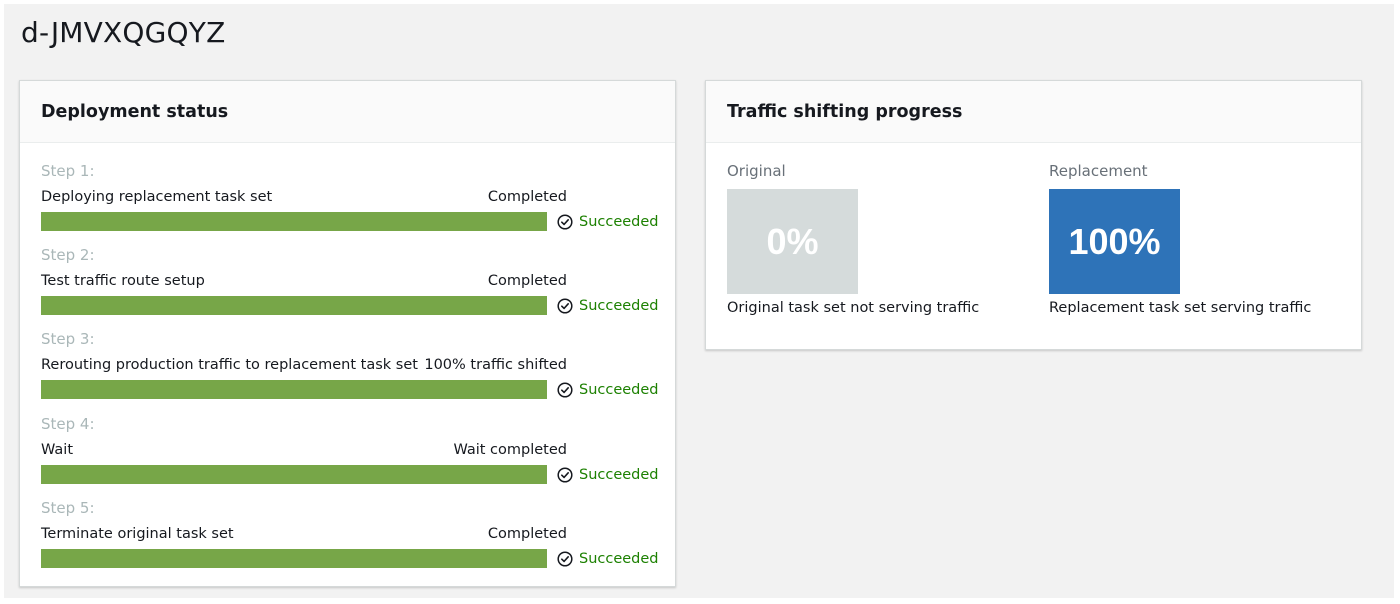  I want to click on original-description: Original task set not serving traffic, so click(853, 308).